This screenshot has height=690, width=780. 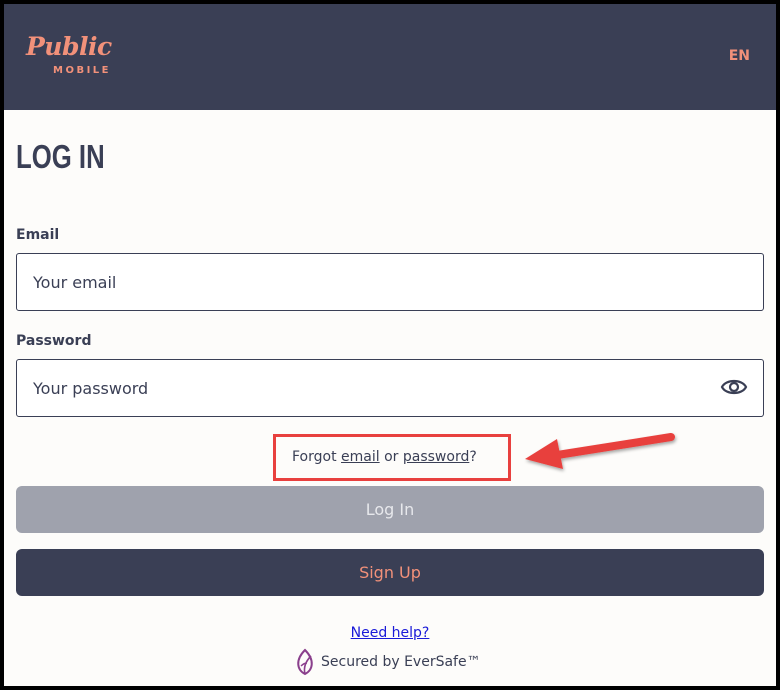 What do you see at coordinates (390, 388) in the screenshot?
I see `password-field` at bounding box center [390, 388].